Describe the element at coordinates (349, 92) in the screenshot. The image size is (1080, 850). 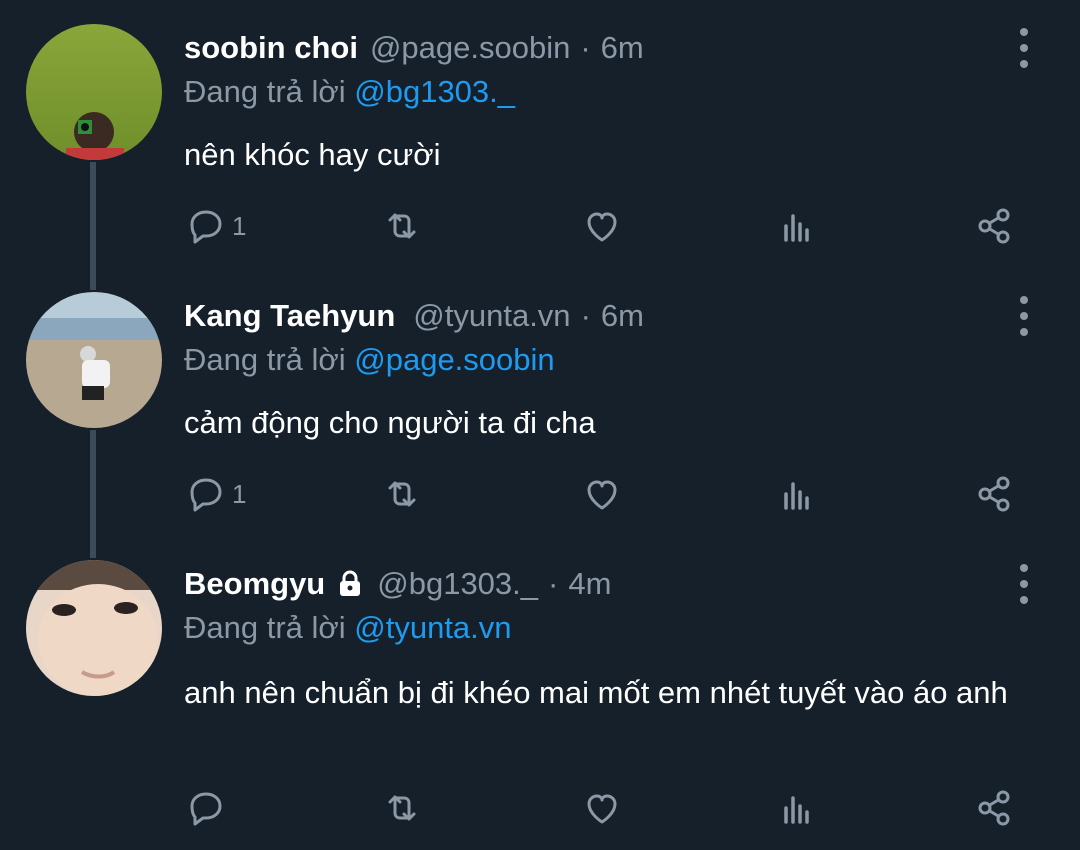
I see `replying-to: Đang trả lời @bg1303._` at that location.